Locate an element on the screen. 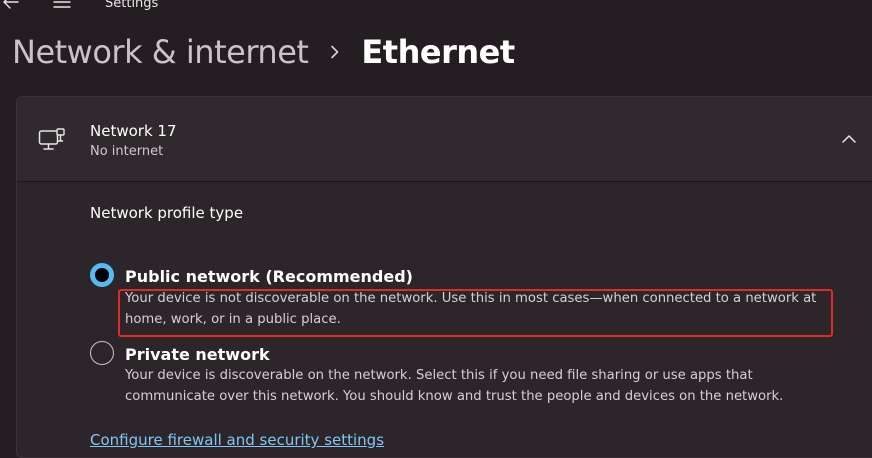 The width and height of the screenshot is (872, 458). collapse-button is located at coordinates (849, 139).